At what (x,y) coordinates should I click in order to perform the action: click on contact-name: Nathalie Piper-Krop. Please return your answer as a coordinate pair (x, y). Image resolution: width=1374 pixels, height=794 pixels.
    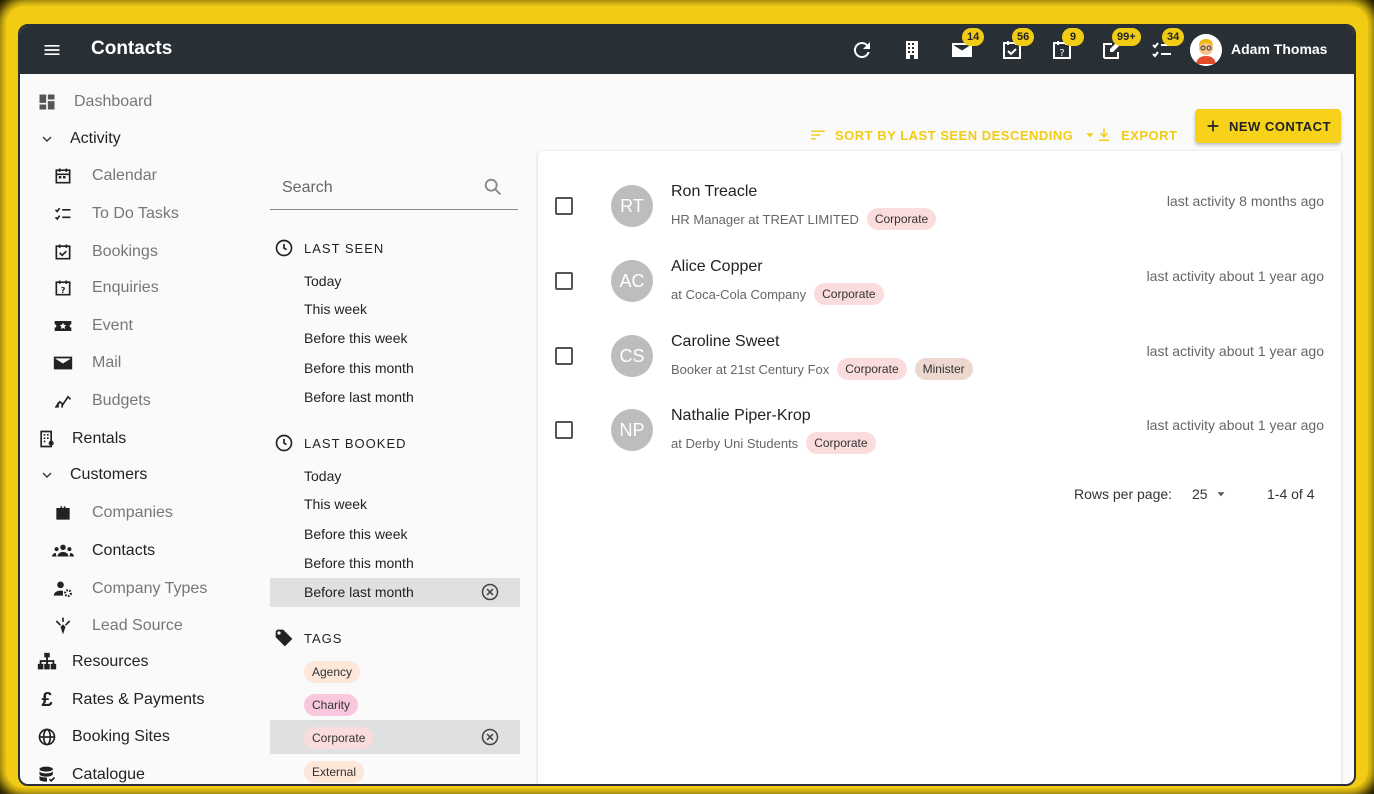
    Looking at the image, I should click on (741, 416).